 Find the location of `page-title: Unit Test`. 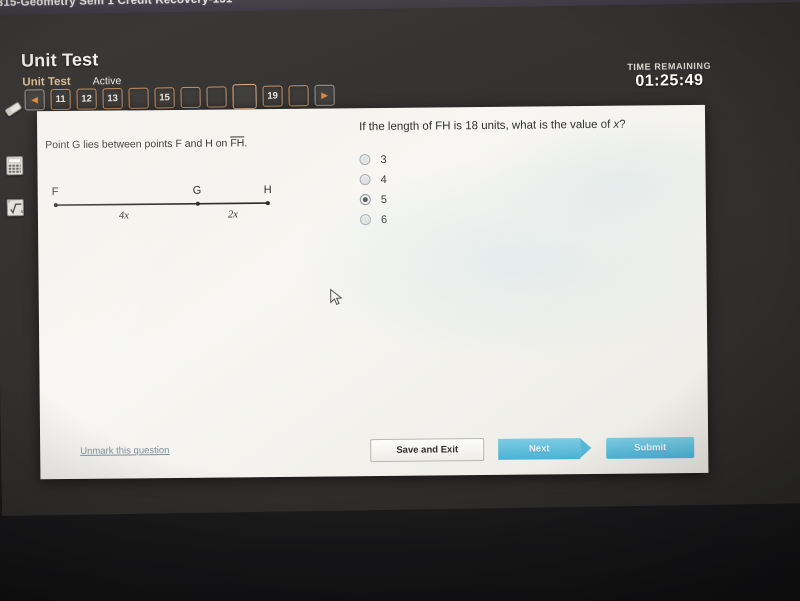

page-title: Unit Test is located at coordinates (59, 60).